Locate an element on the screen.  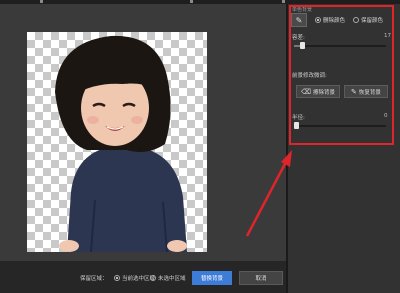
cancel-button: 取消 is located at coordinates (261, 278).